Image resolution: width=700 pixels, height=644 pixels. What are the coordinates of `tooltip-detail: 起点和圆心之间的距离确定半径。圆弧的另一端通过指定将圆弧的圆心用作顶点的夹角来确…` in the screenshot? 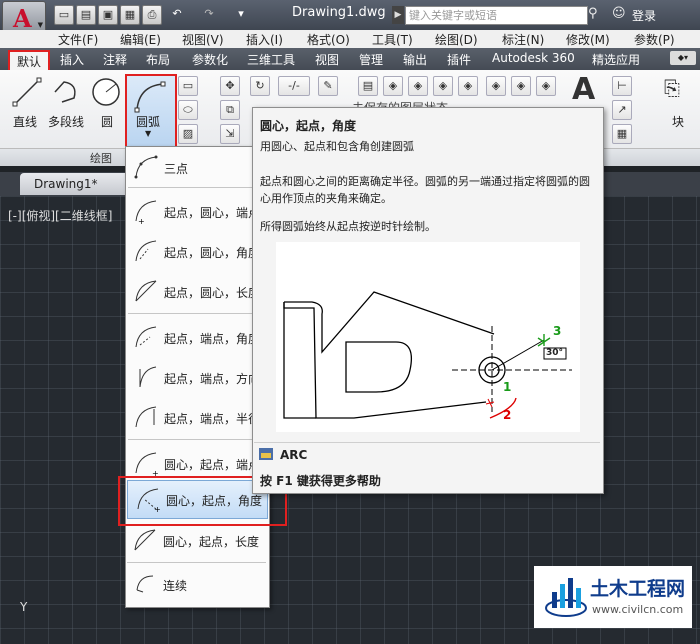 It's located at (425, 190).